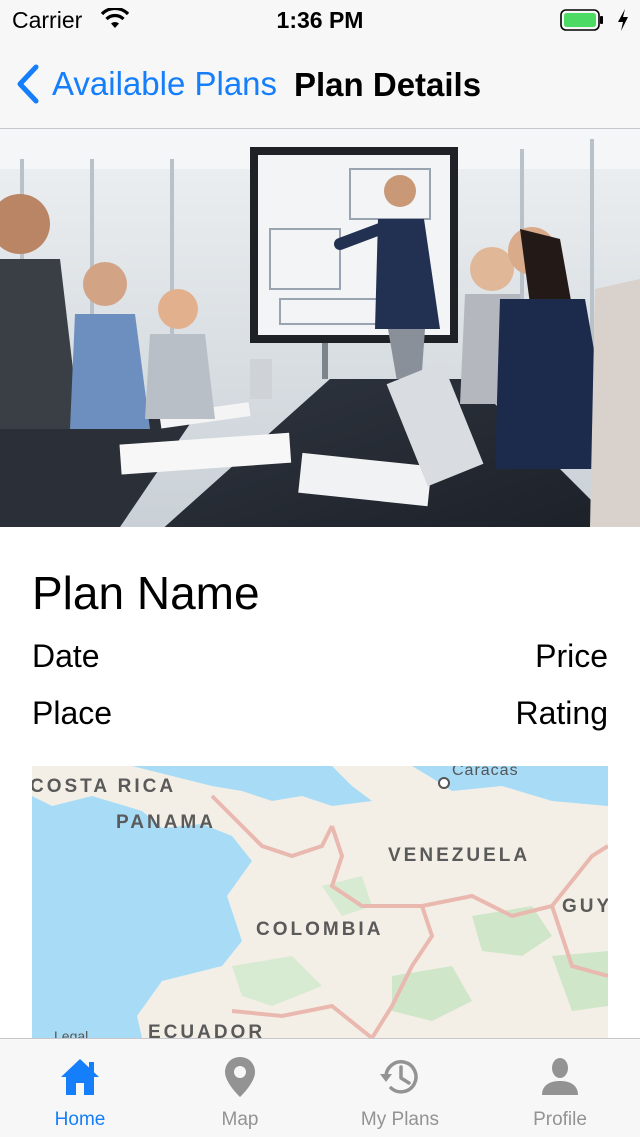 The width and height of the screenshot is (640, 1137). I want to click on map-label-costa-rica: COSTA RICA, so click(104, 786).